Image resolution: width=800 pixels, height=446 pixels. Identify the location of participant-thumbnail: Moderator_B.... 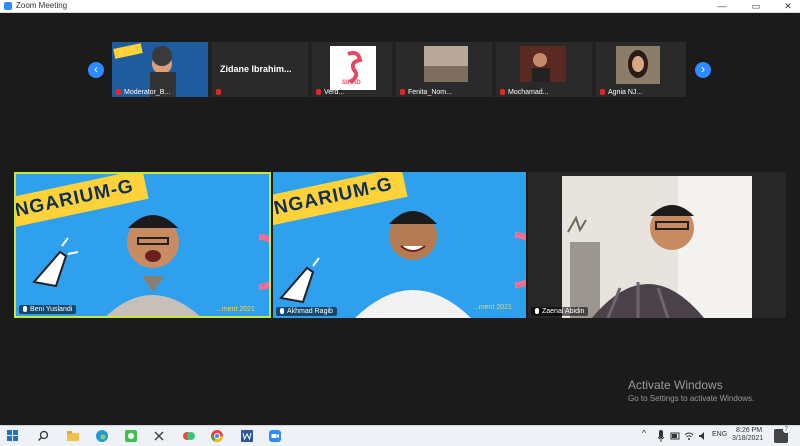
(160, 69).